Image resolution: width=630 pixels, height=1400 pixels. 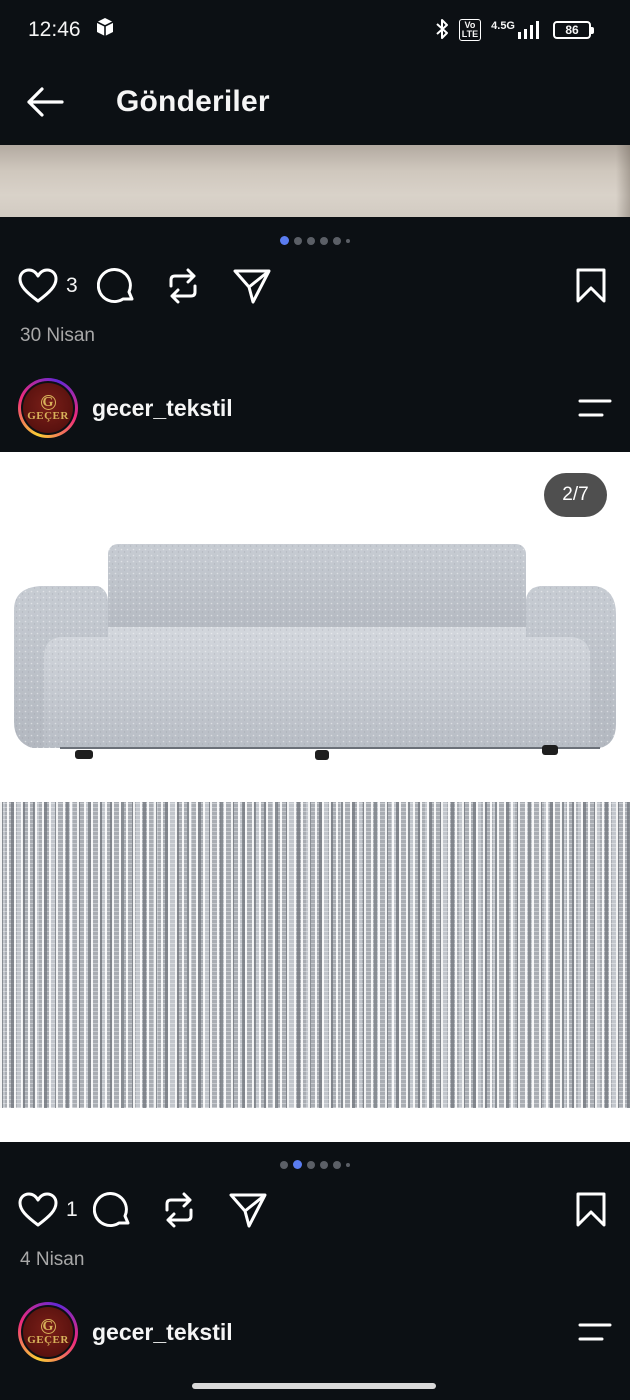 I want to click on signal-icon: 4.5G, so click(x=517, y=30).